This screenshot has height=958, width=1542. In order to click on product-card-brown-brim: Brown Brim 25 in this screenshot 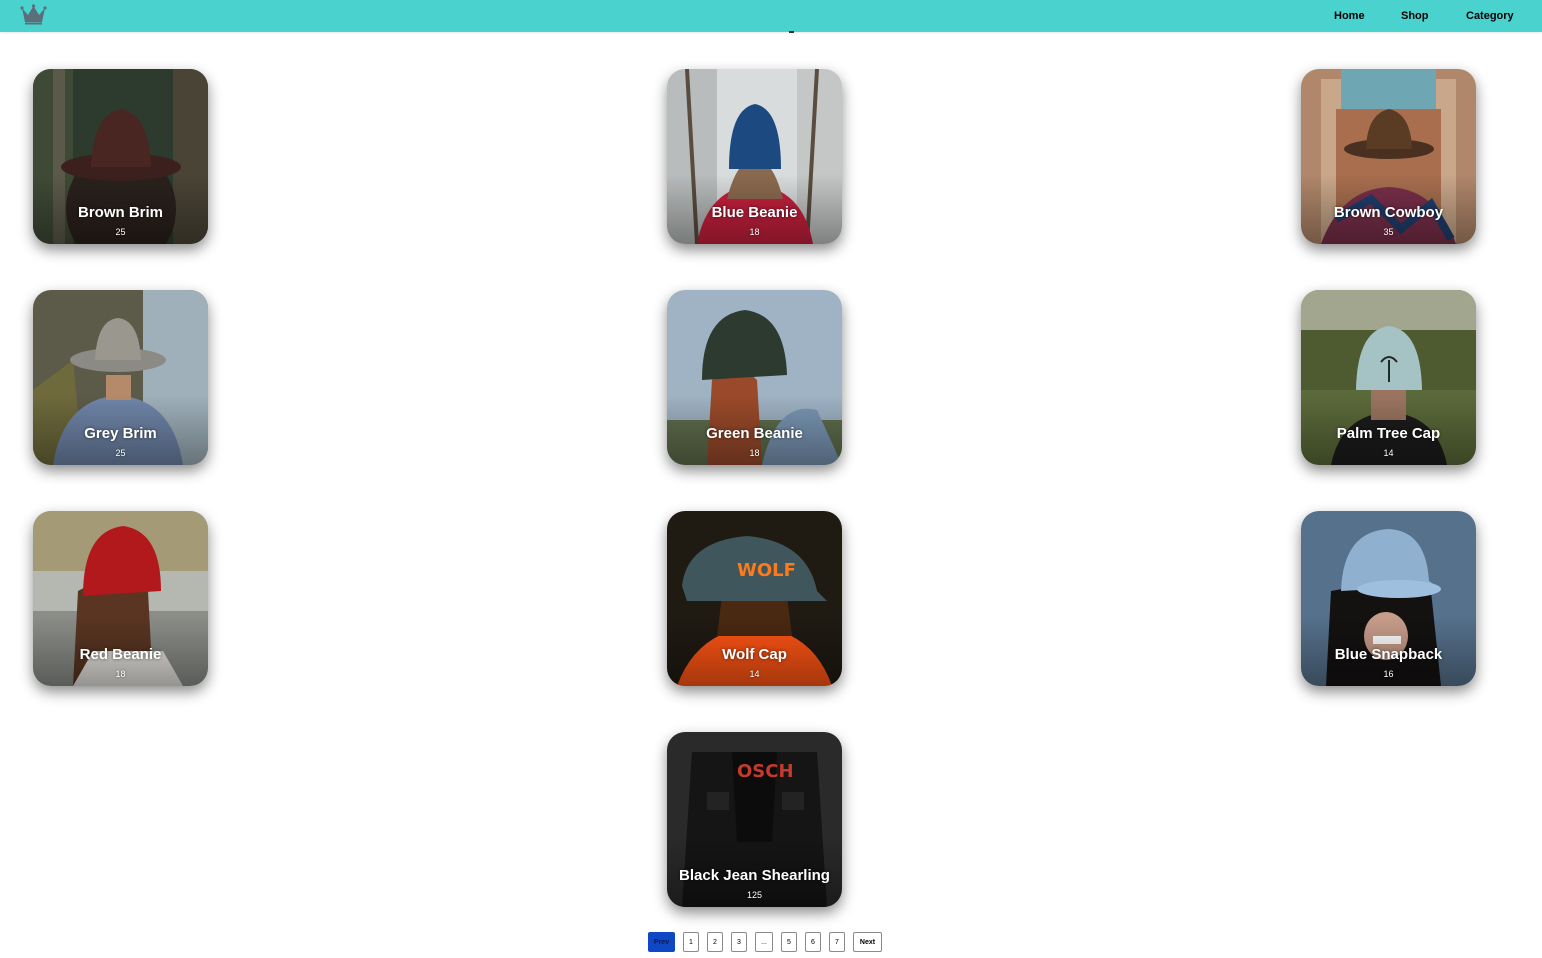, I will do `click(120, 156)`.